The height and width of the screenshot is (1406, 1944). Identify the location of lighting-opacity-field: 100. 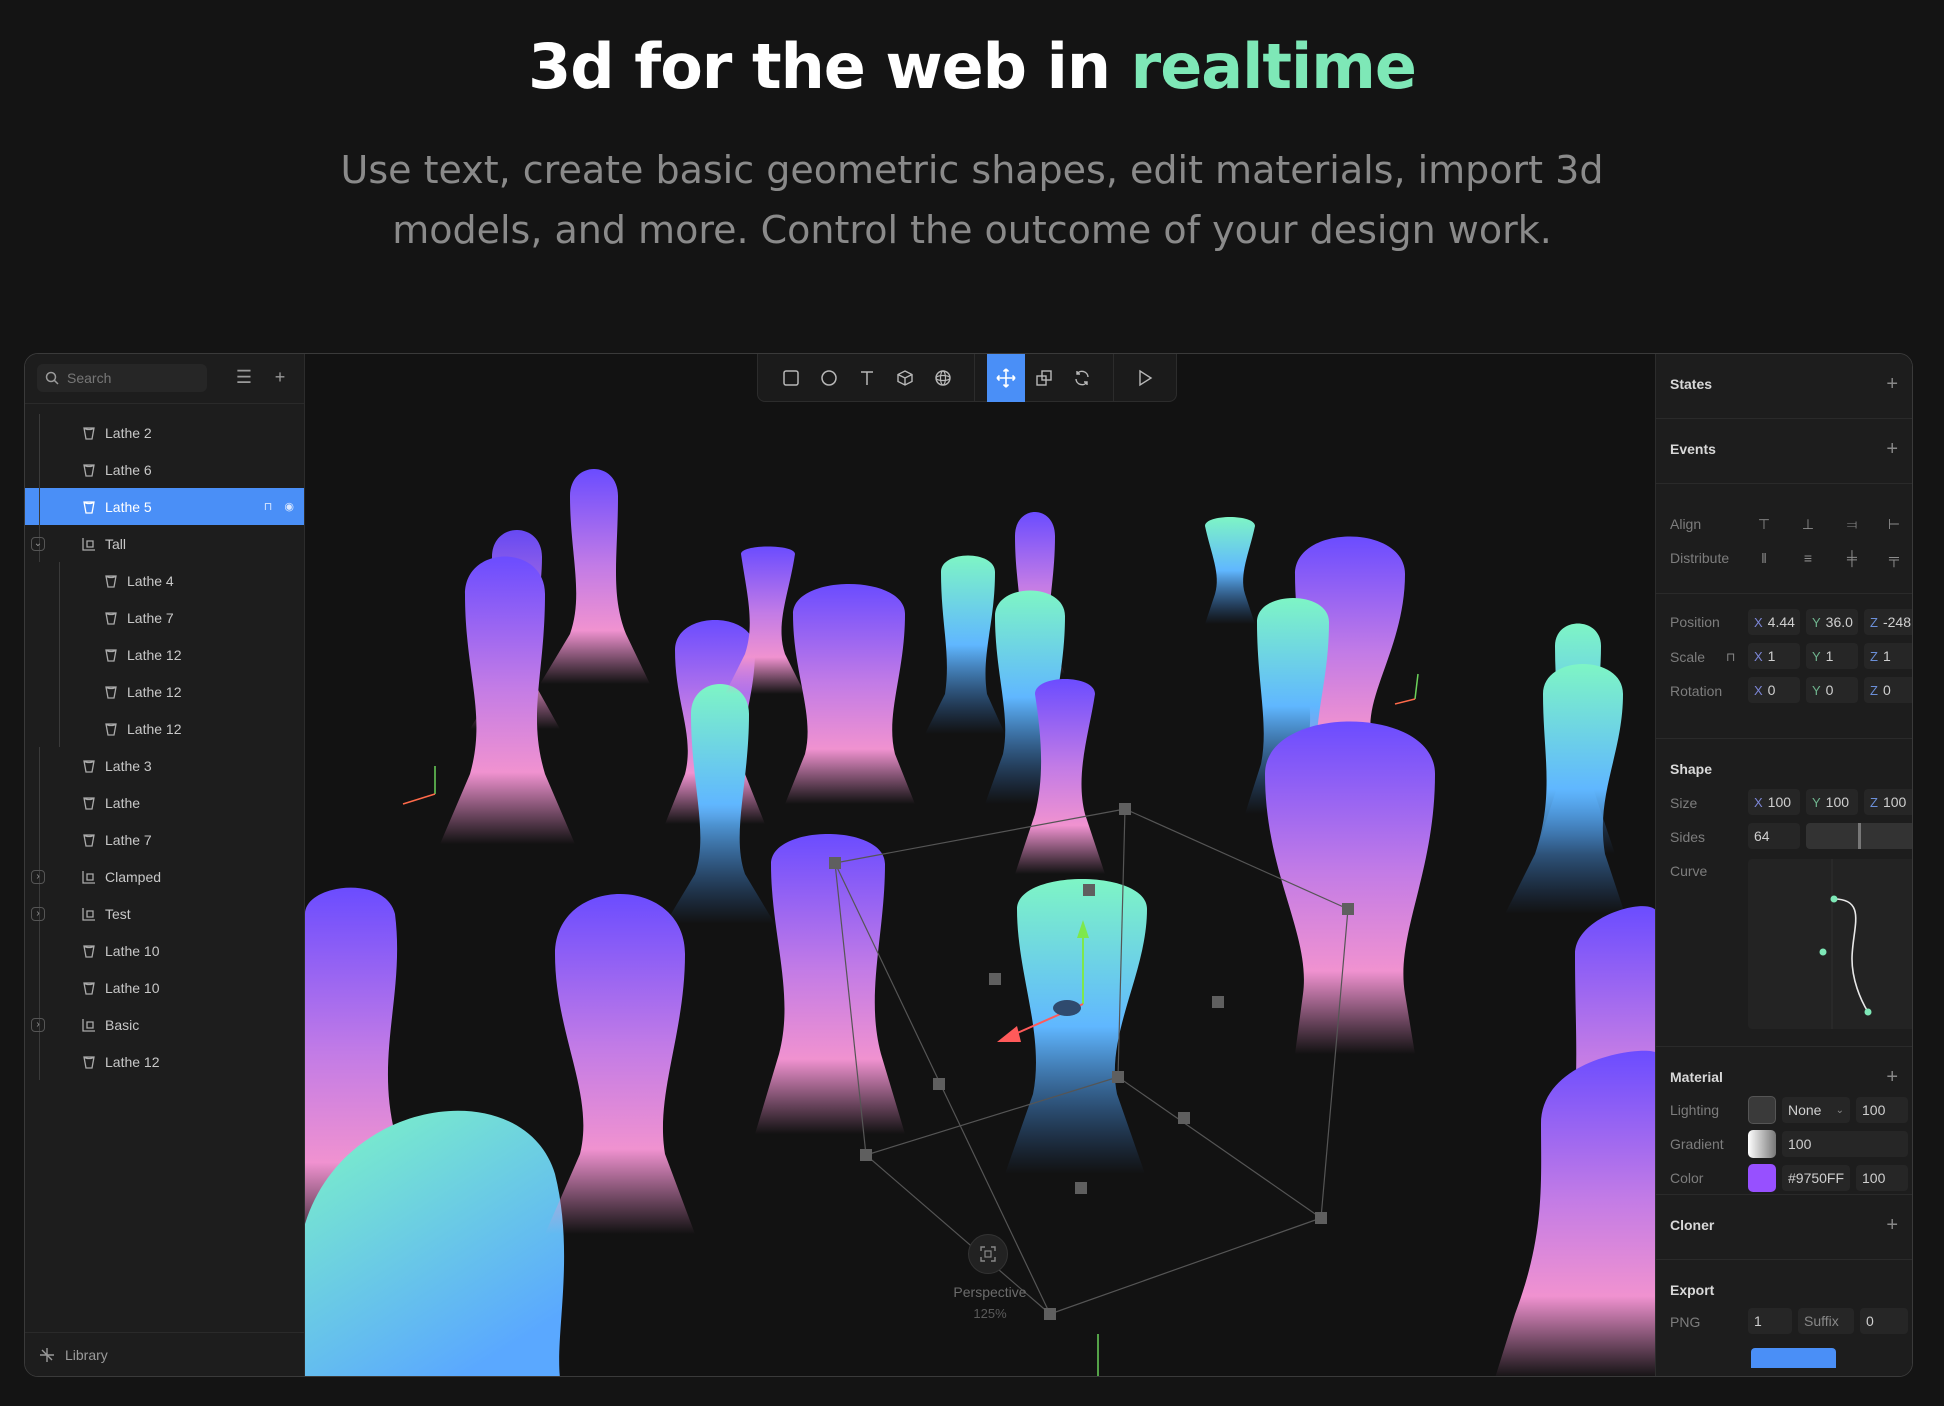
(1882, 1110).